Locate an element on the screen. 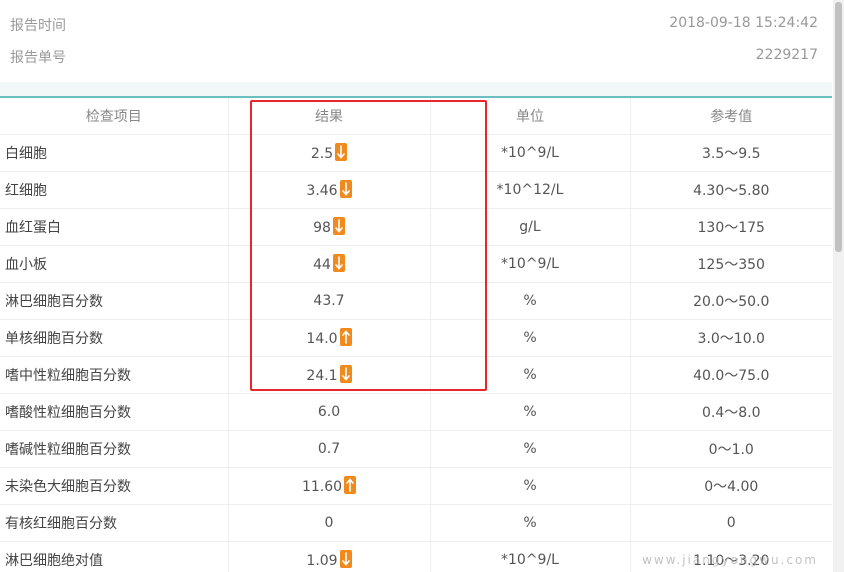 The image size is (844, 572). column-header-item: 检查项目 is located at coordinates (114, 116).